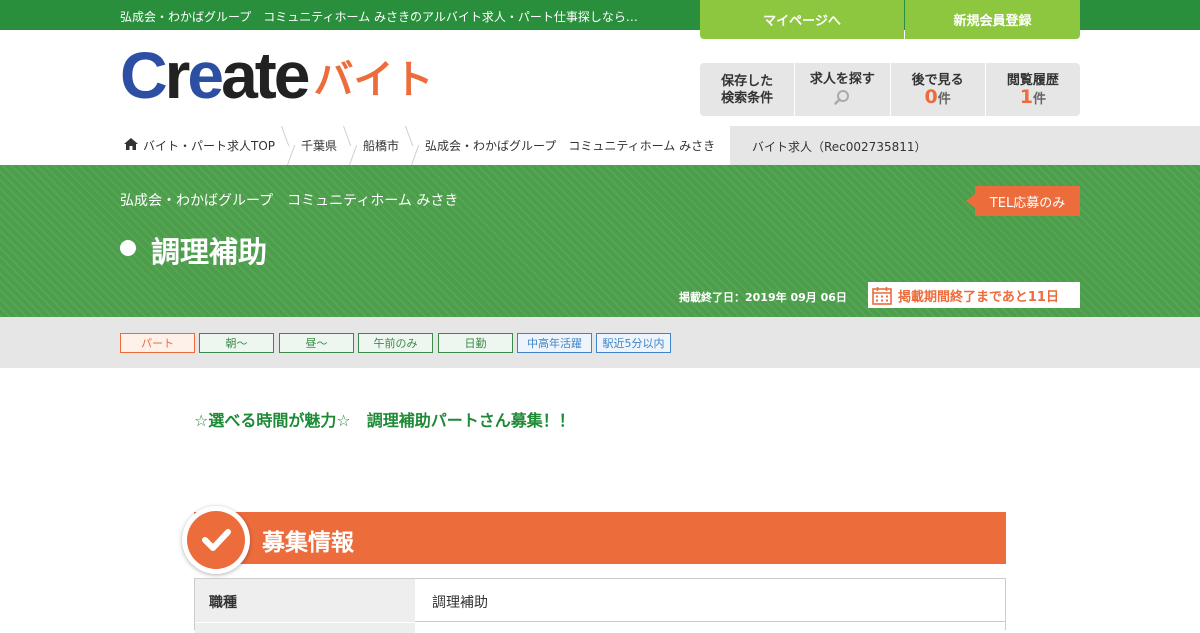  Describe the element at coordinates (747, 98) in the screenshot. I see `saved-search-label-line2: 検索条件` at that location.